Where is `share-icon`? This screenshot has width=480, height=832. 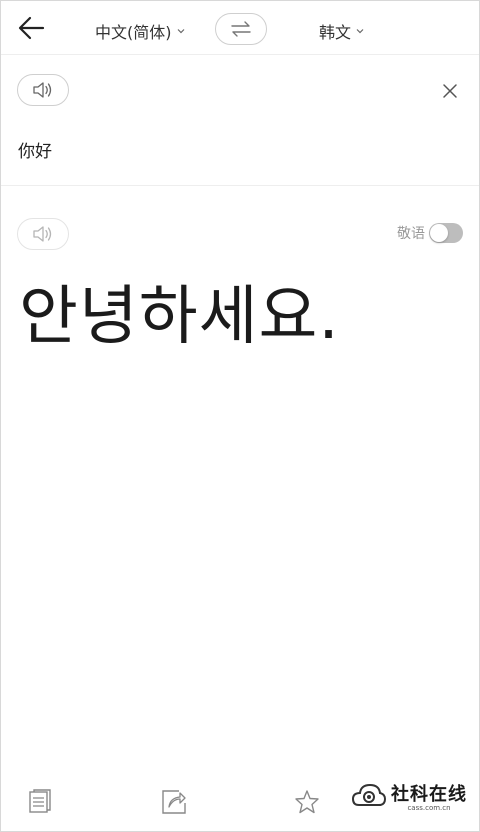
share-icon is located at coordinates (174, 802).